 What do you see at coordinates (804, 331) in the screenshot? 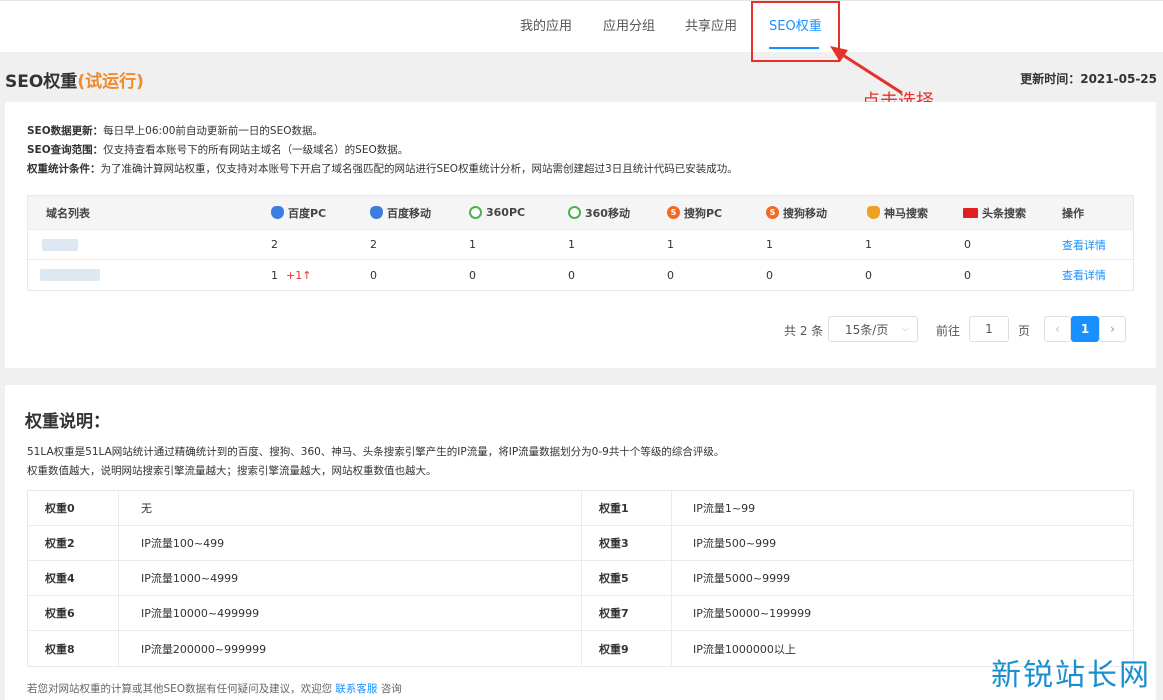
I see `pagination-total: 共 2 条` at bounding box center [804, 331].